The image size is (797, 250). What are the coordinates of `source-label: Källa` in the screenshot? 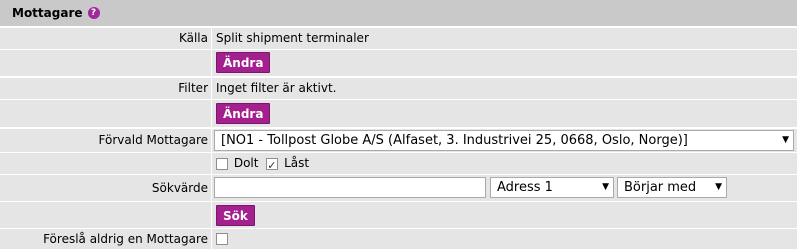 It's located at (105, 39).